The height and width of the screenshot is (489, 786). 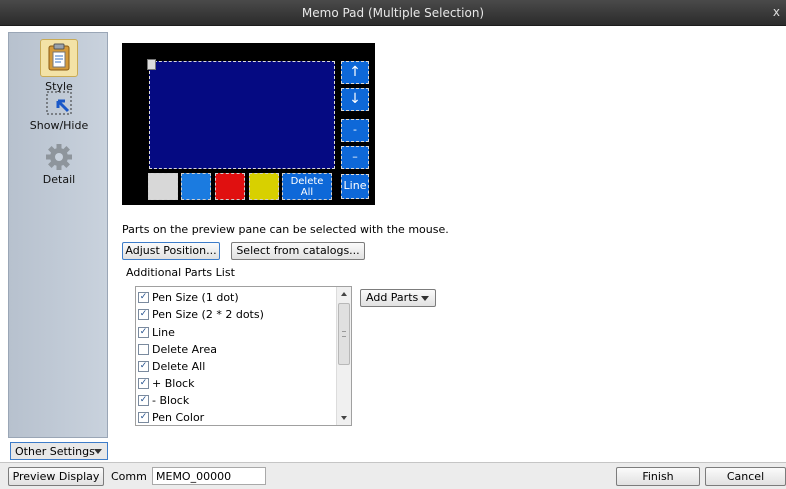 What do you see at coordinates (129, 476) in the screenshot?
I see `comm-label: Comm` at bounding box center [129, 476].